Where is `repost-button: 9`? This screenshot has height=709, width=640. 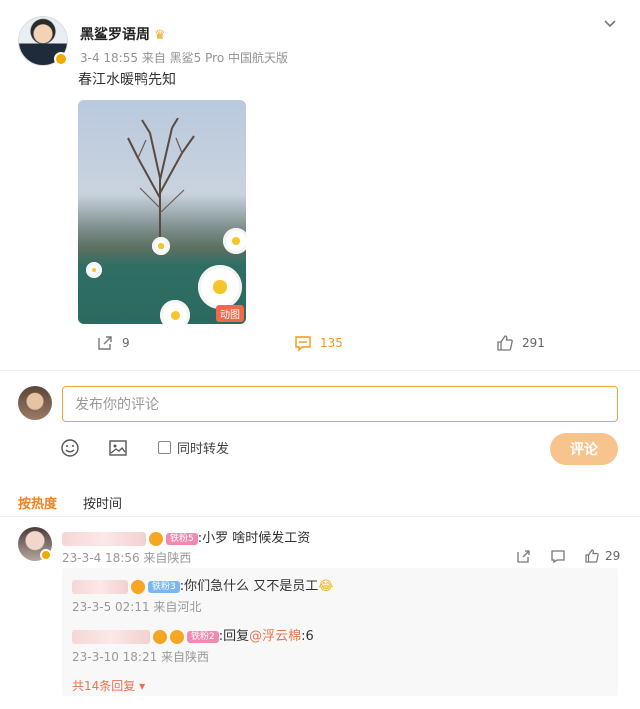
repost-button: 9 is located at coordinates (113, 343).